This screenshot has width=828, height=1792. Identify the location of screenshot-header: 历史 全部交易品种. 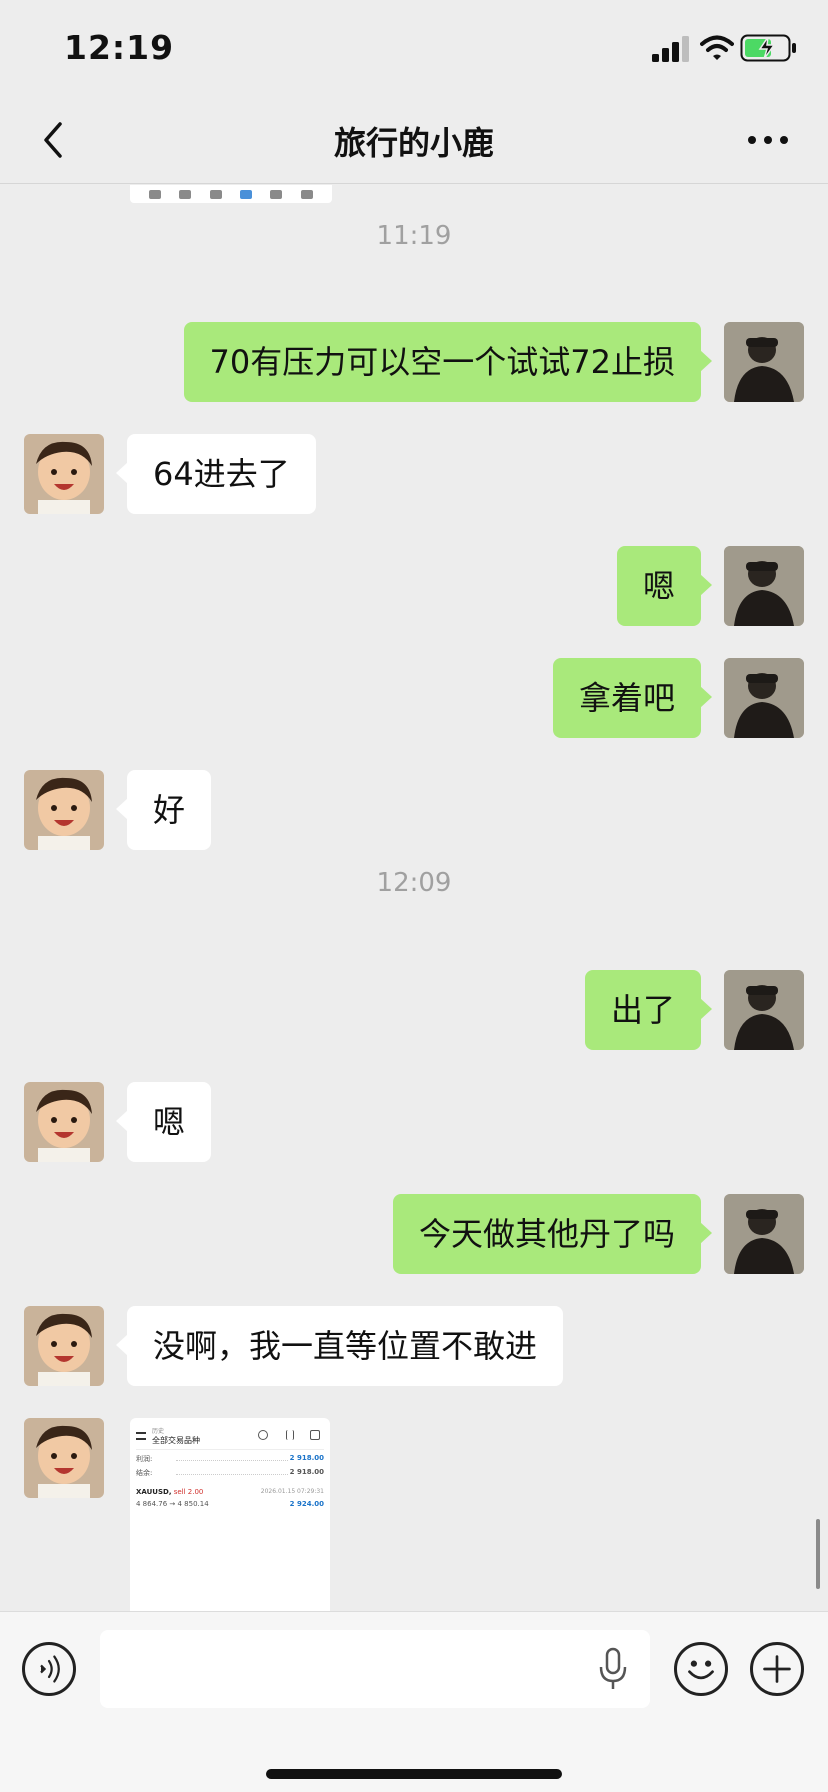
(230, 1437).